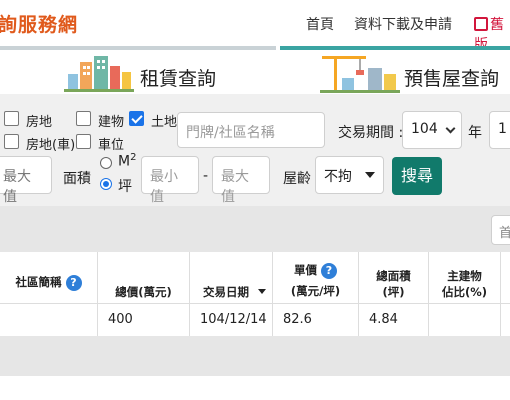  What do you see at coordinates (138, 70) in the screenshot?
I see `tab-rent: 租賃查詢` at bounding box center [138, 70].